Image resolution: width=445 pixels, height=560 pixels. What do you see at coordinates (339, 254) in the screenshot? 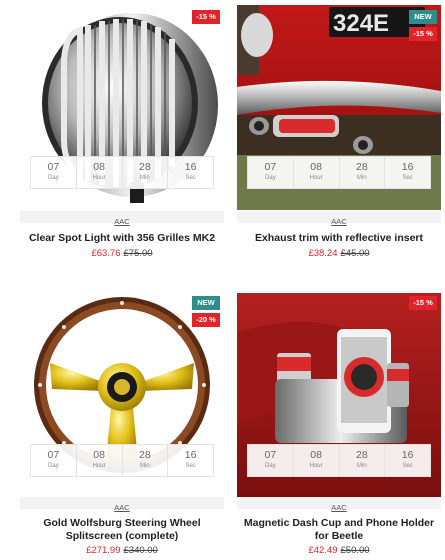
I see `price-row: £38.24 £45.00` at bounding box center [339, 254].